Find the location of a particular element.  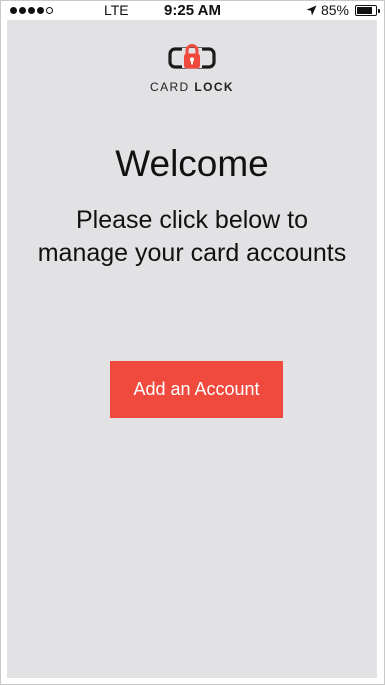

logo-text-lock: LOCK is located at coordinates (214, 87).